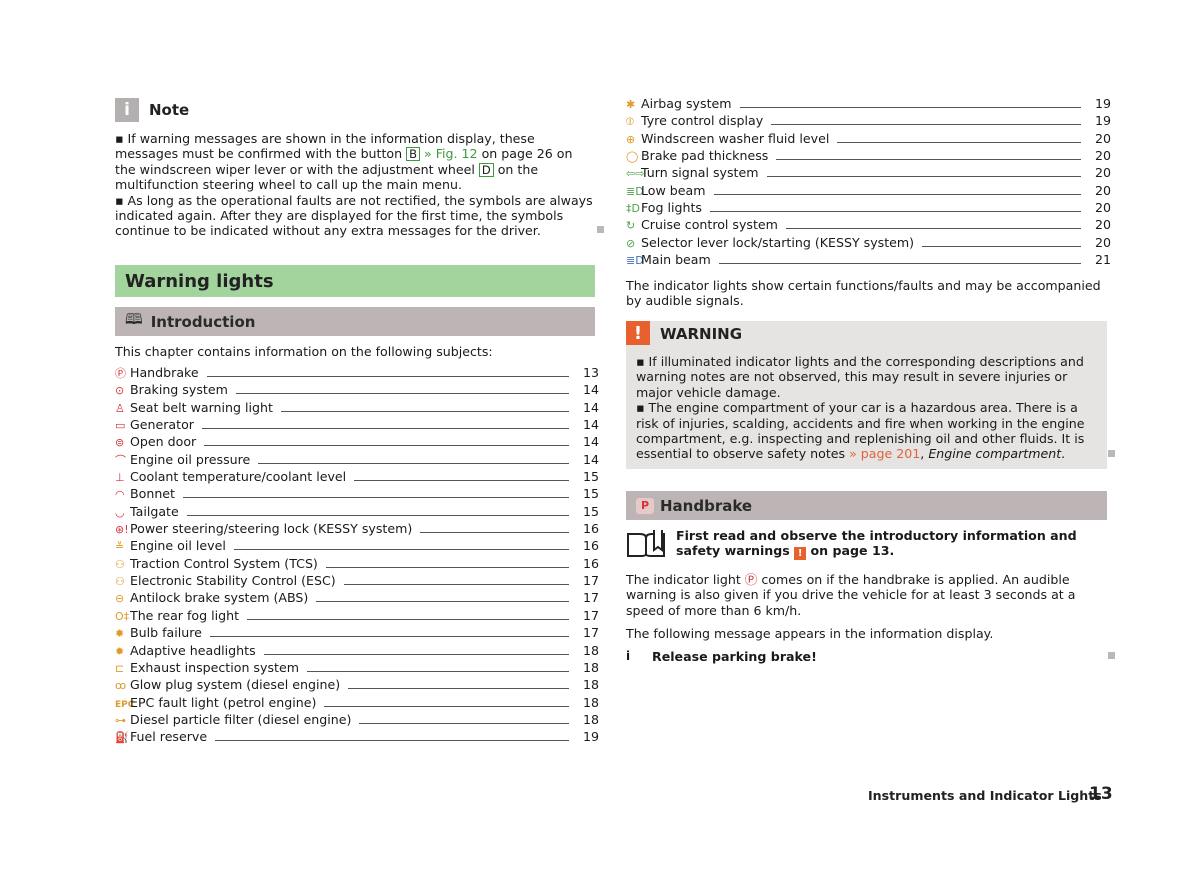  I want to click on toc-label: Windscreen washer fluid level, so click(735, 138).